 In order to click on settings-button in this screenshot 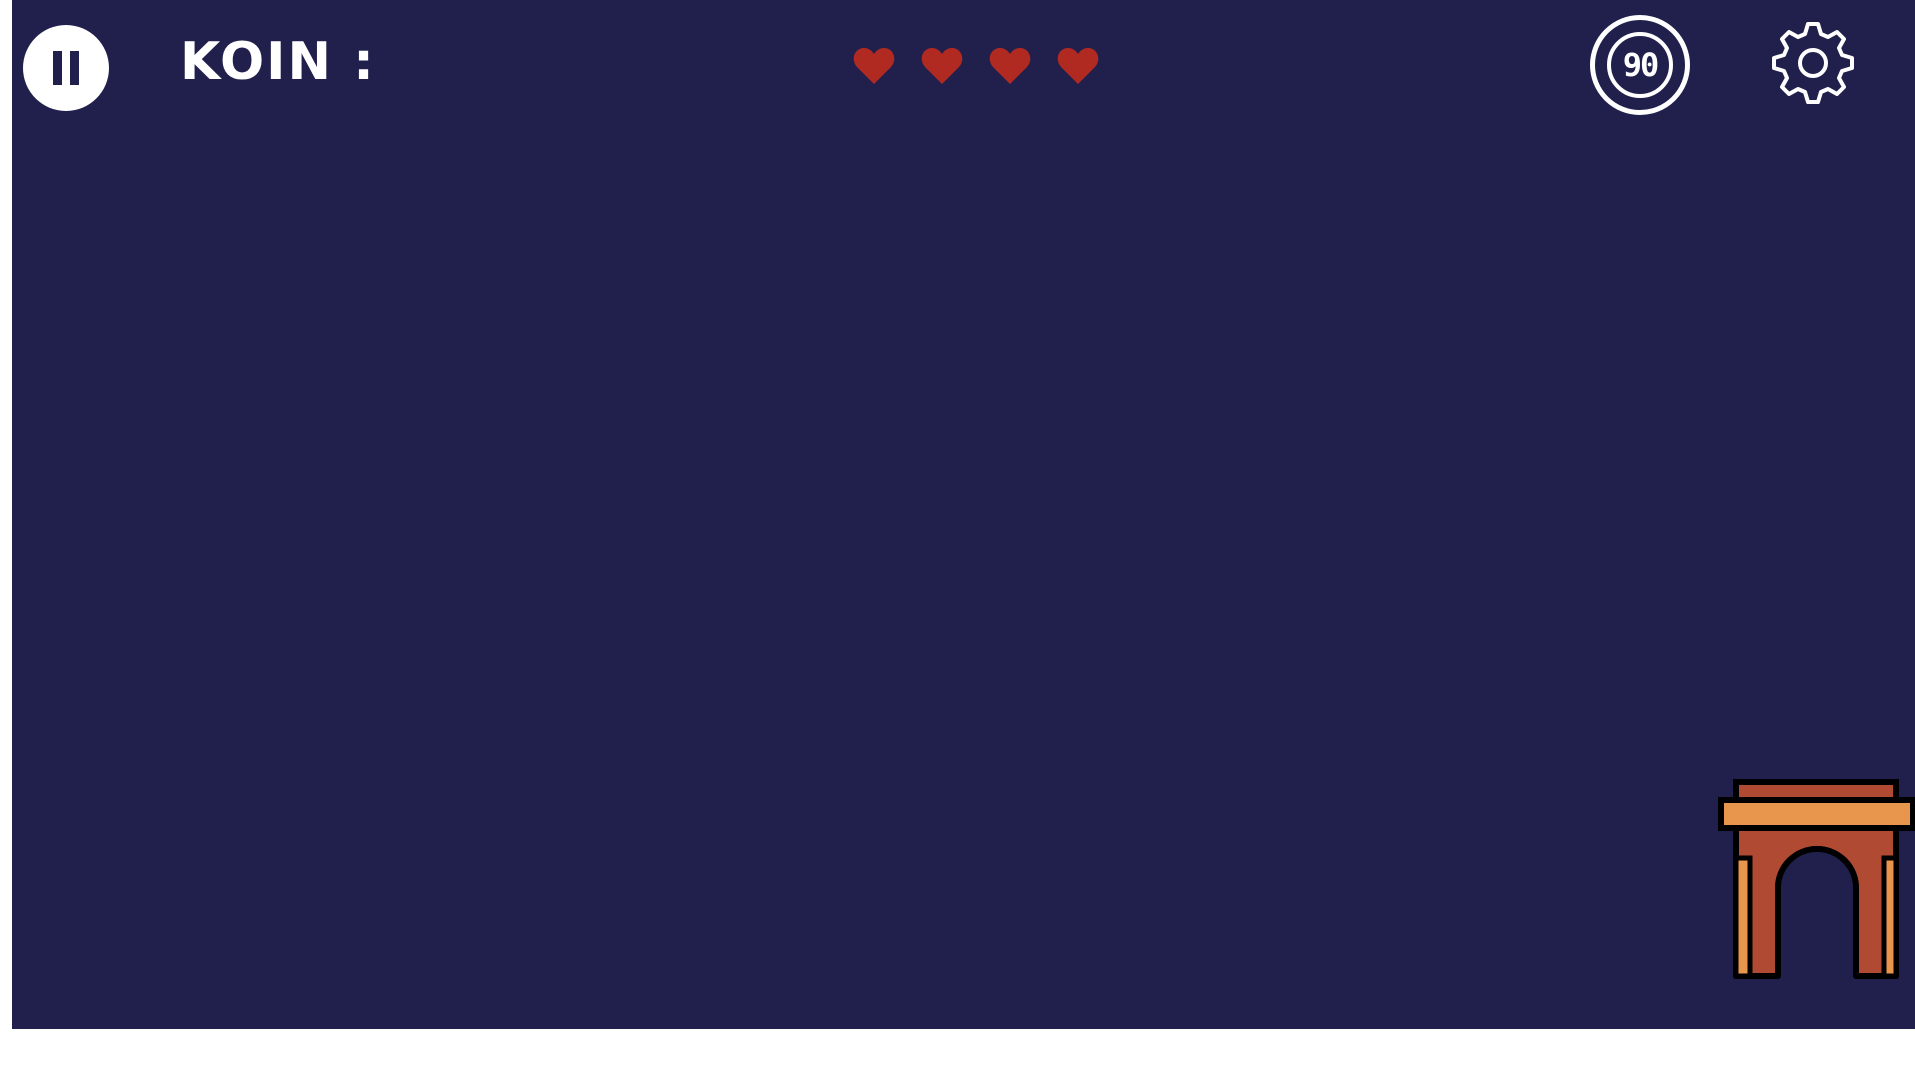, I will do `click(1813, 63)`.